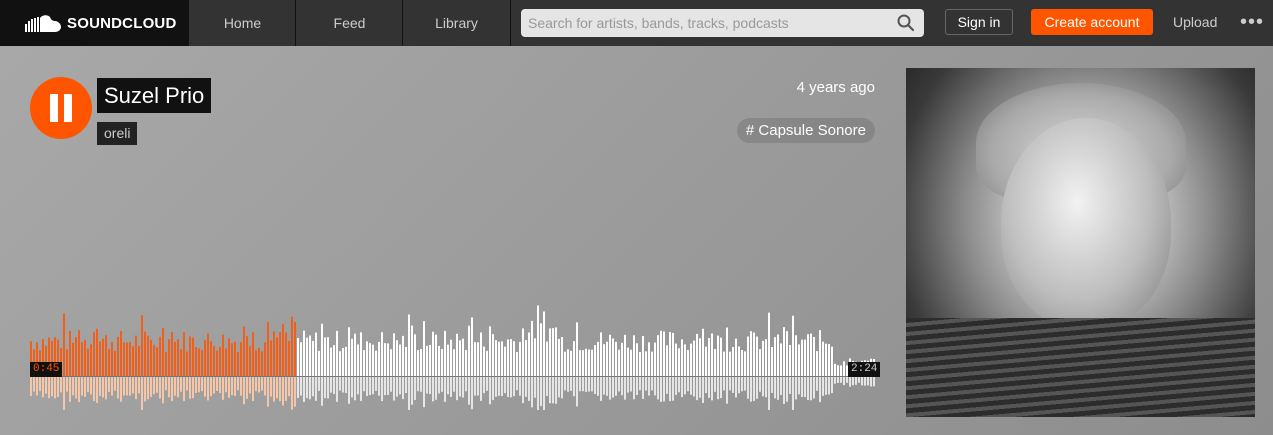 The height and width of the screenshot is (435, 1273). Describe the element at coordinates (117, 133) in the screenshot. I see `artist-name: oreli` at that location.